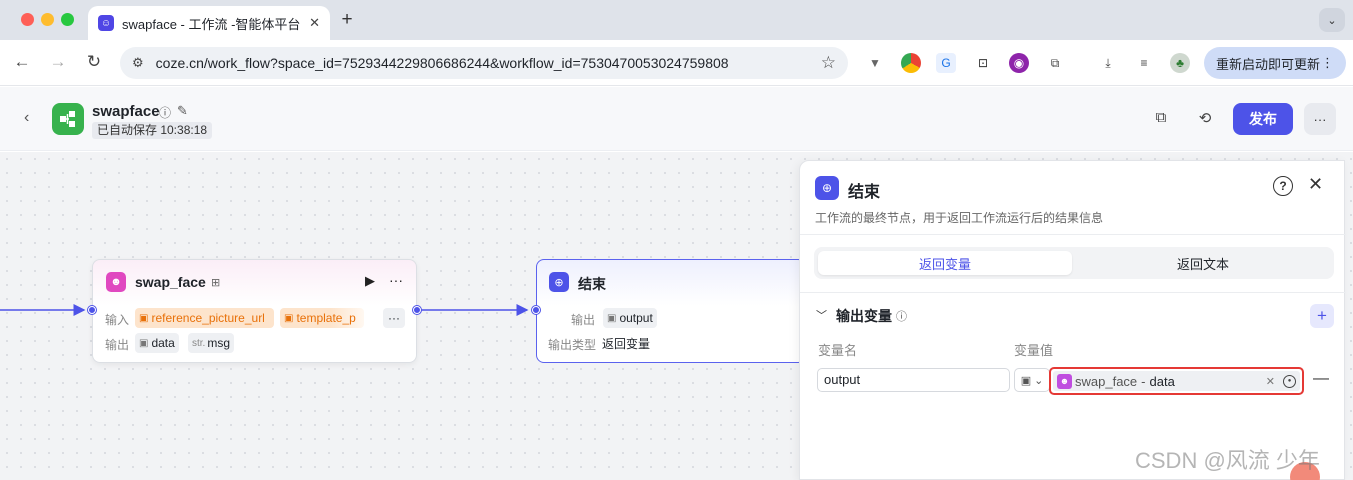 This screenshot has width=1353, height=480. What do you see at coordinates (864, 316) in the screenshot?
I see `section-title: 输出变量` at bounding box center [864, 316].